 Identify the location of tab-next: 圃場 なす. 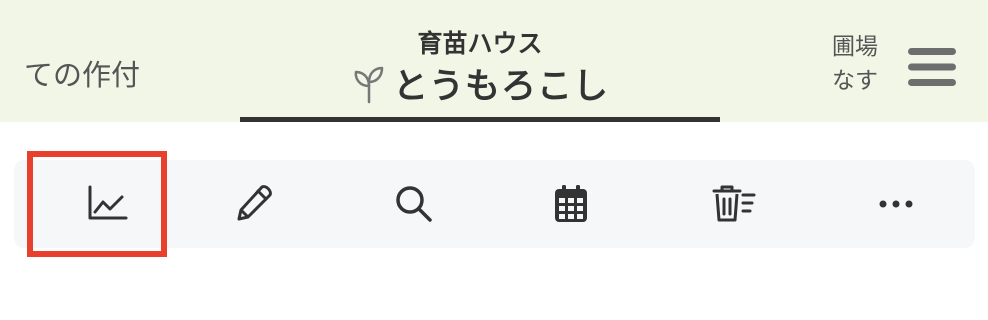
(858, 65).